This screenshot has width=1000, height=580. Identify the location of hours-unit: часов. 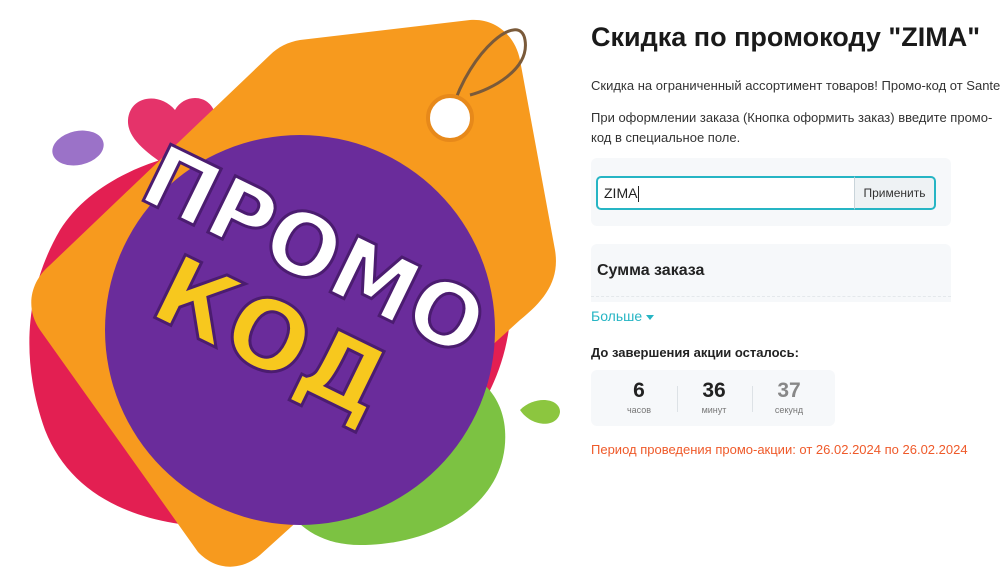
(639, 410).